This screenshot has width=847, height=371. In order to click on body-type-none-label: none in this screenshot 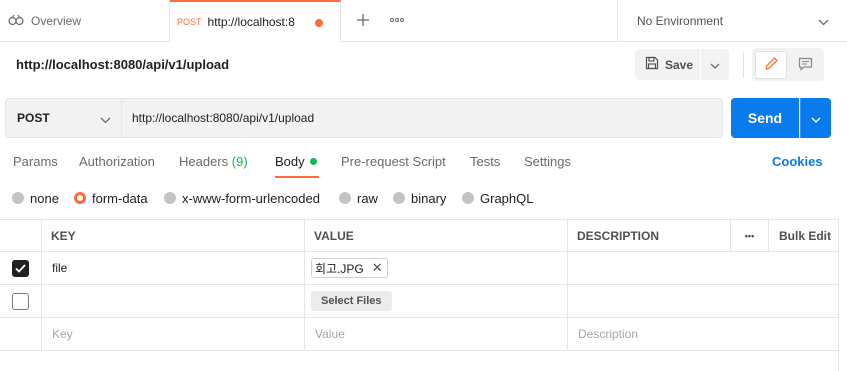, I will do `click(44, 198)`.